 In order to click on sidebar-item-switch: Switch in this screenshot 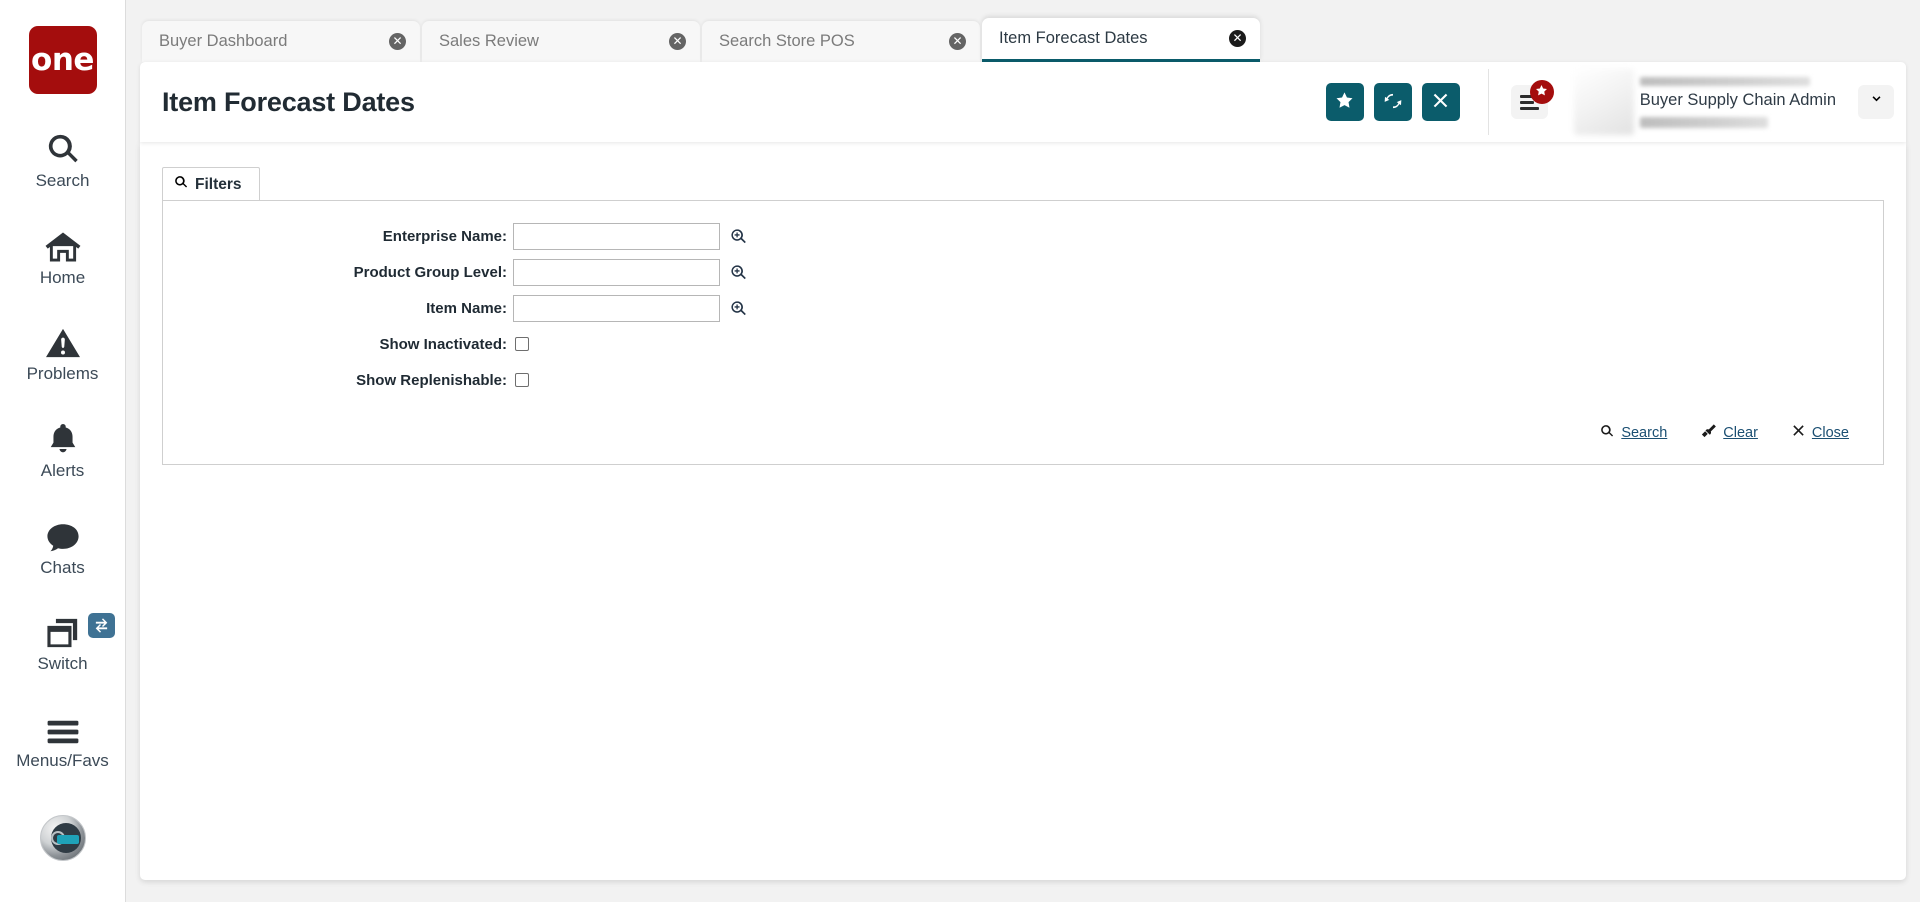, I will do `click(63, 642)`.